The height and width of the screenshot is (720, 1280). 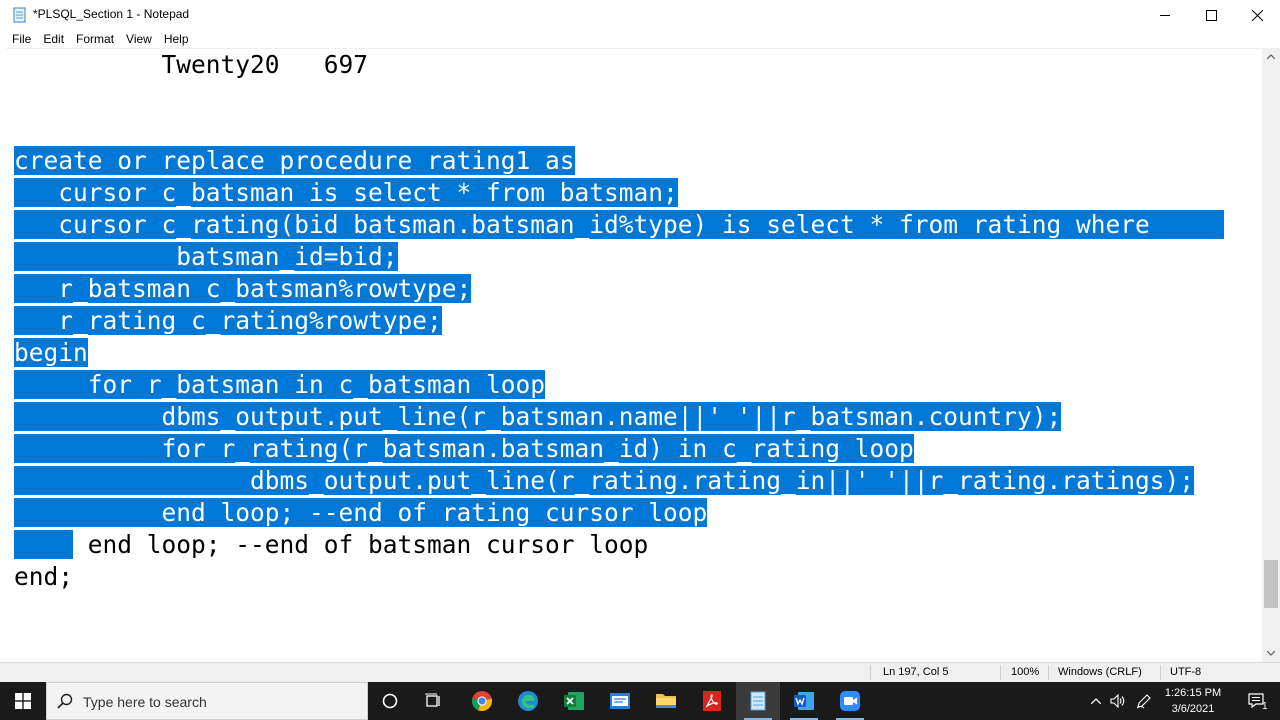 What do you see at coordinates (1193, 709) in the screenshot?
I see `clock-date: 3/6/2021` at bounding box center [1193, 709].